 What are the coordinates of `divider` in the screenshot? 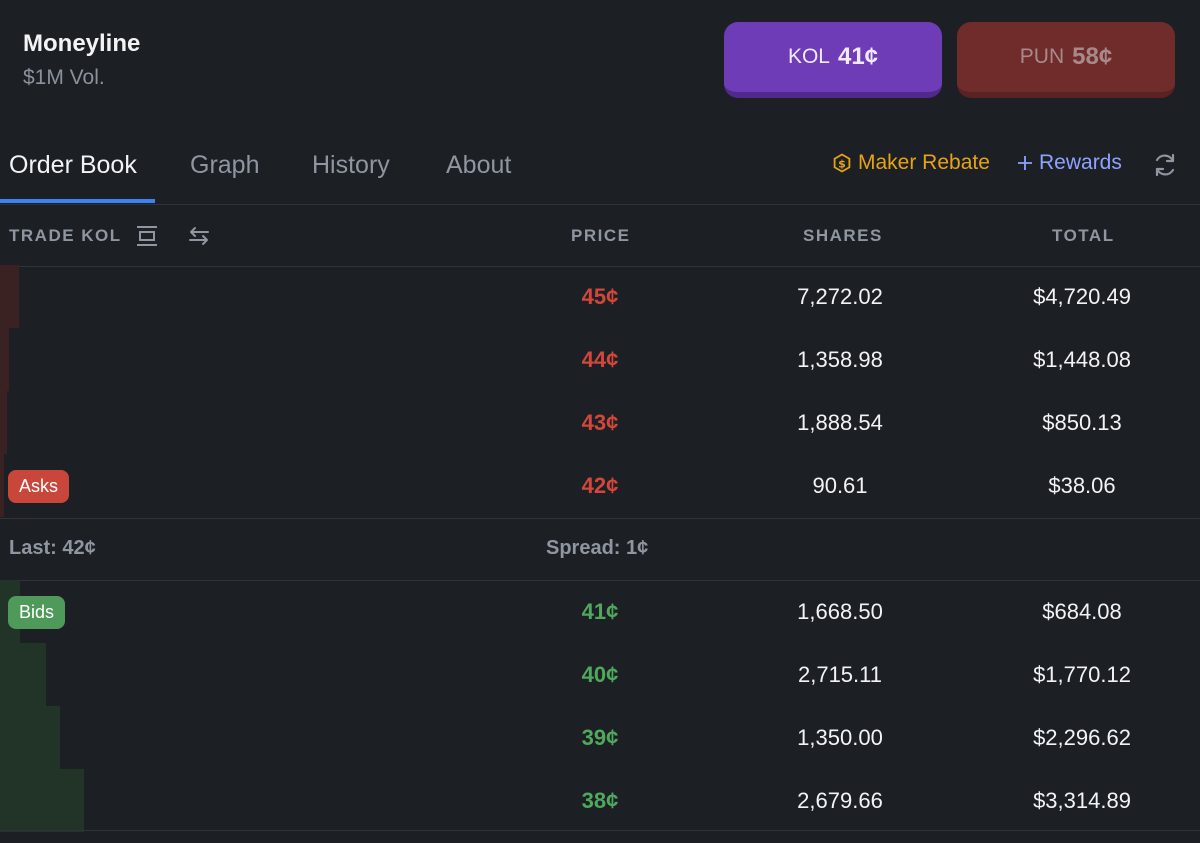 It's located at (600, 830).